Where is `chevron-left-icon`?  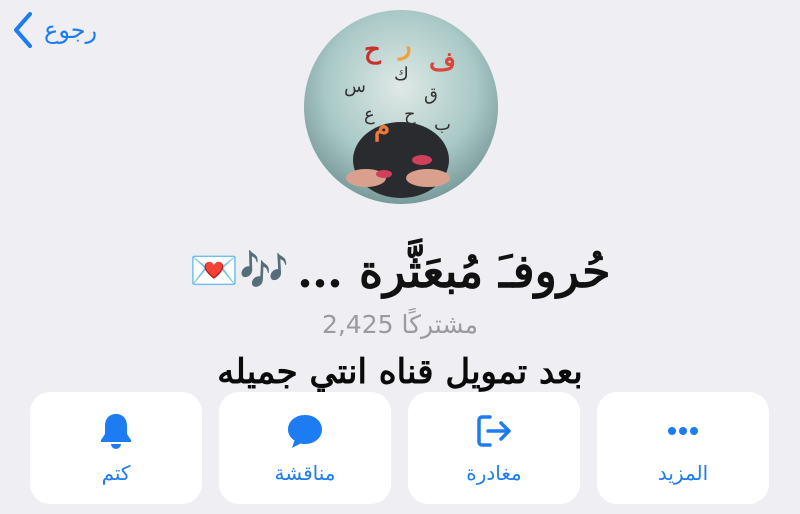 chevron-left-icon is located at coordinates (23, 30).